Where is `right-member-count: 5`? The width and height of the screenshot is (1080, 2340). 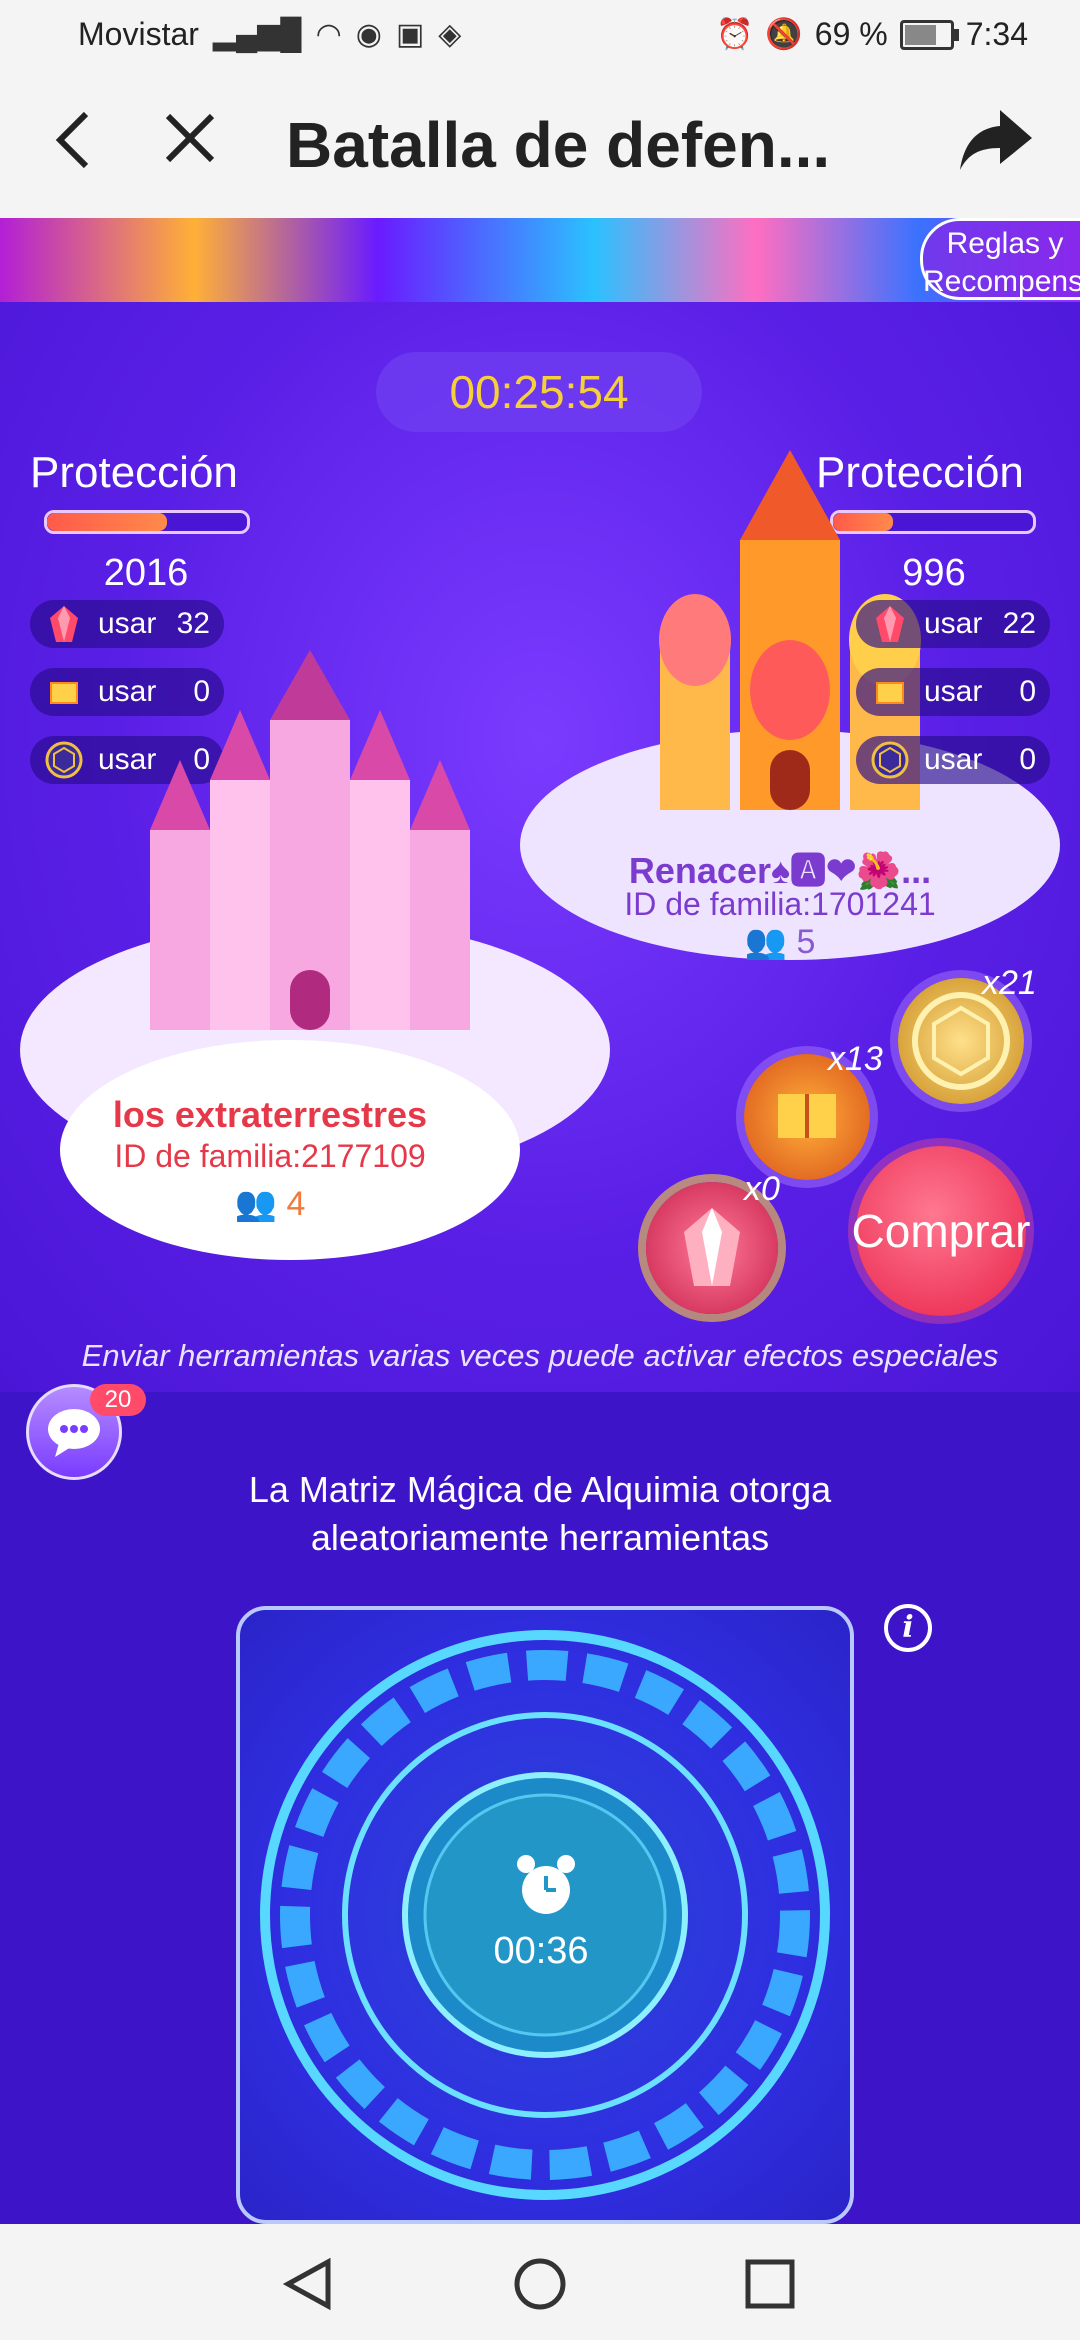
right-member-count: 5 is located at coordinates (806, 942).